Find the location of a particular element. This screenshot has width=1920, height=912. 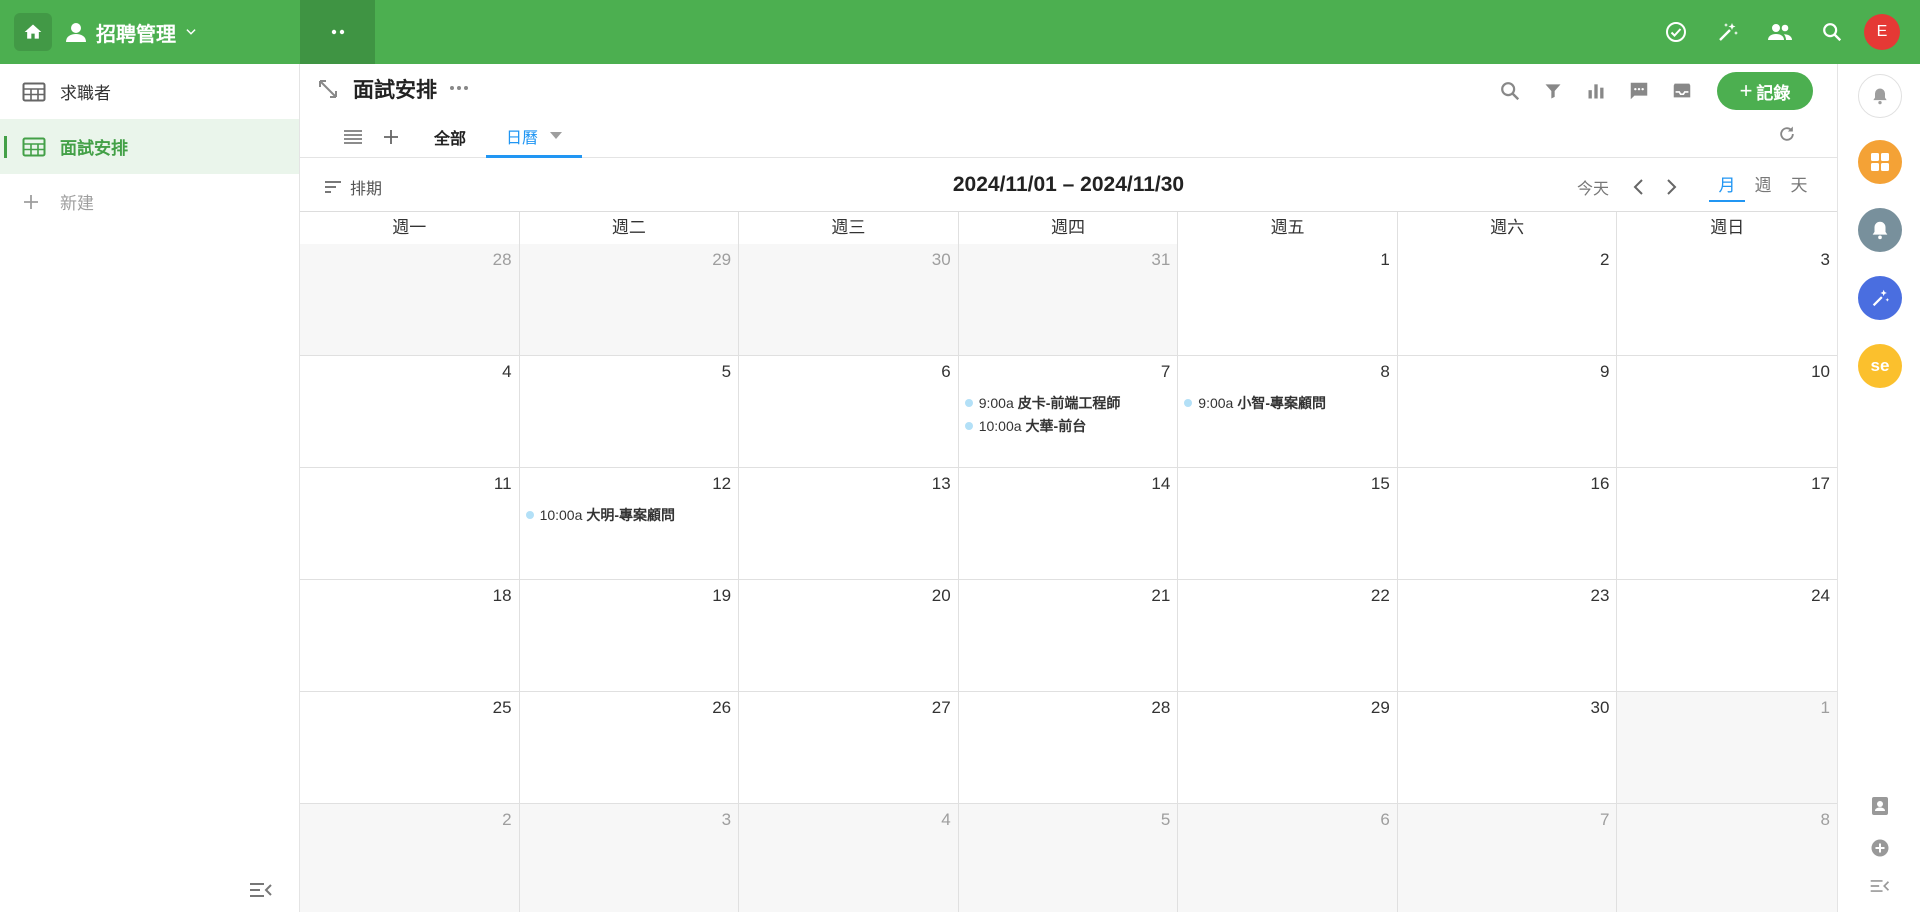

day-cell: 14 is located at coordinates (1068, 524).